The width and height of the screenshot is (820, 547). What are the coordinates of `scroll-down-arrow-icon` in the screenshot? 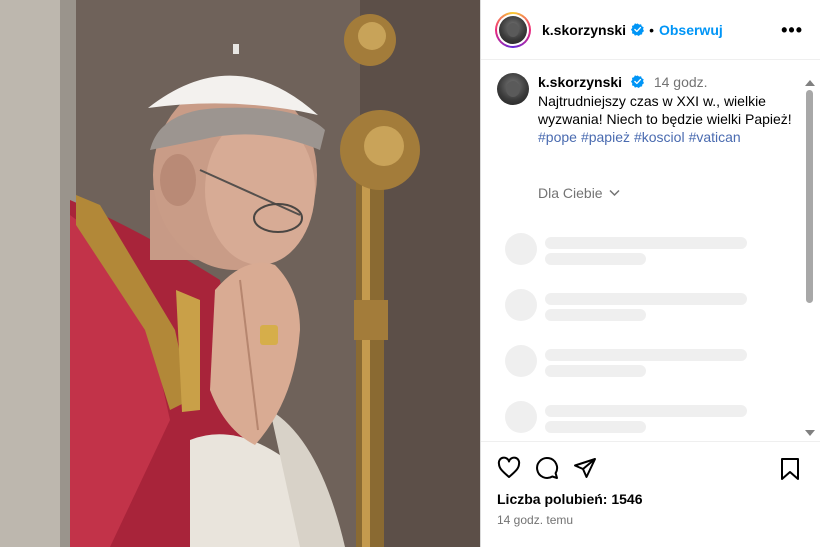 It's located at (810, 433).